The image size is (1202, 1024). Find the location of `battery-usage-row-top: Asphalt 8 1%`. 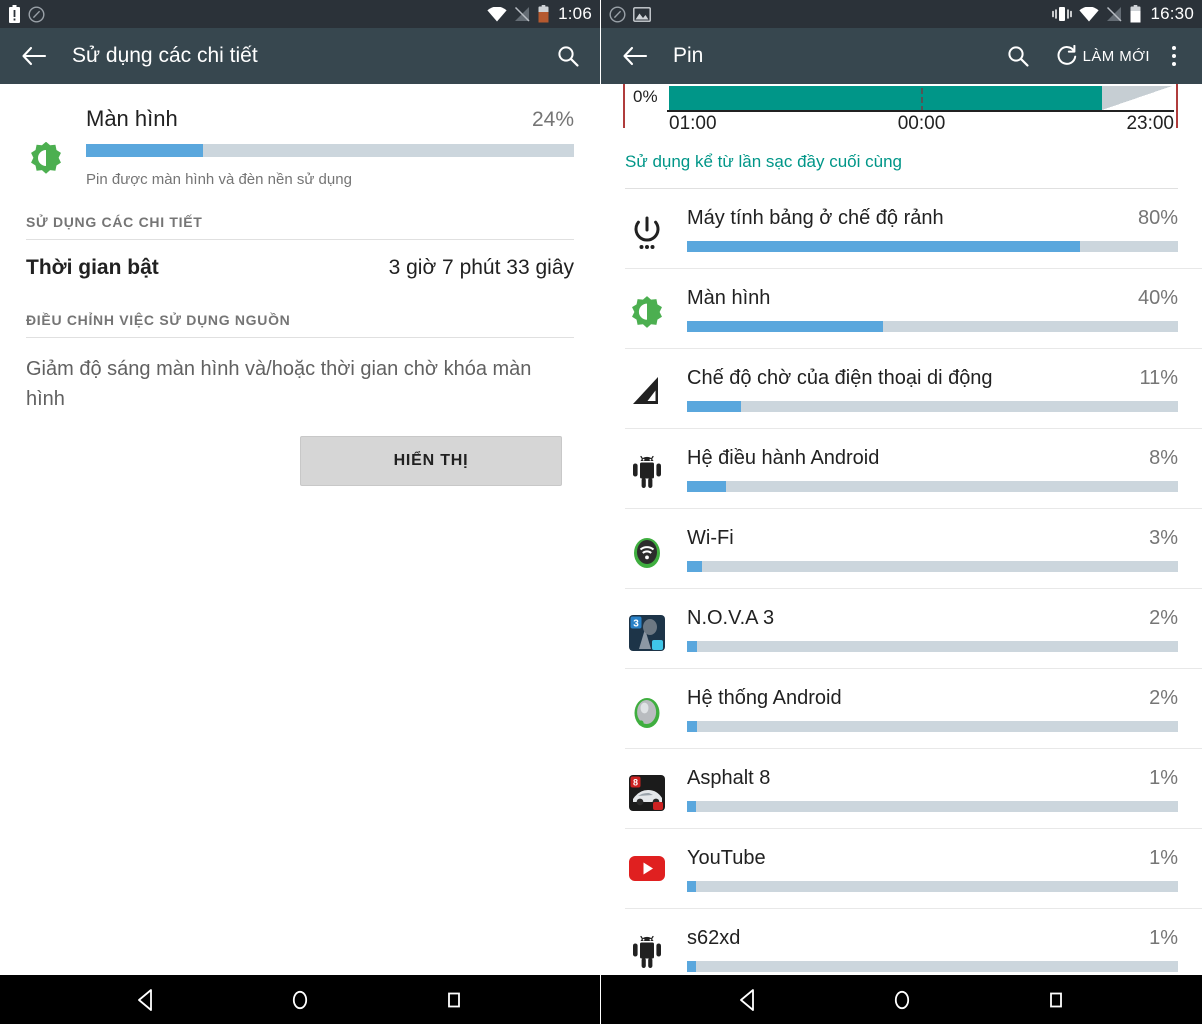

battery-usage-row-top: Asphalt 8 1% is located at coordinates (932, 778).